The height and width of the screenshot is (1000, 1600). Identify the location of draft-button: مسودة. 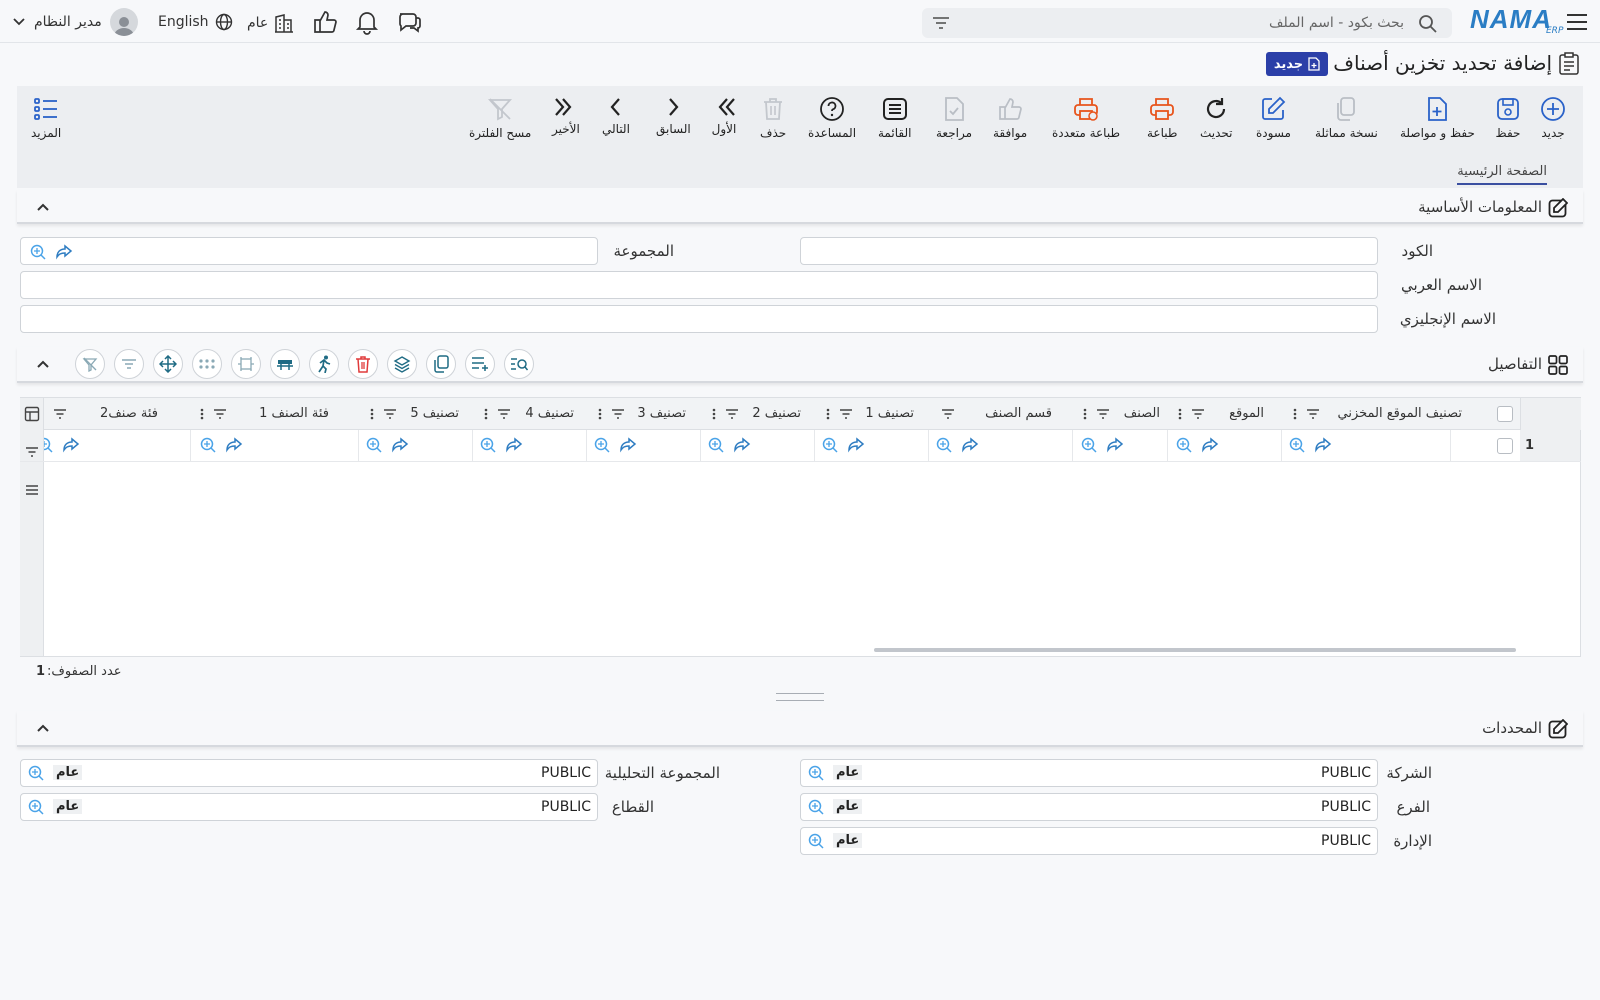
(1273, 118).